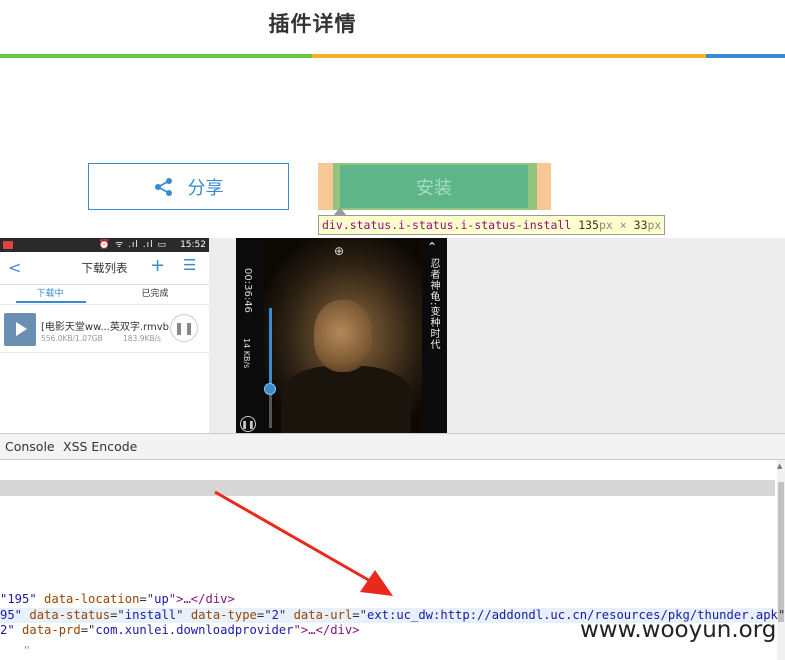 This screenshot has height=660, width=785. Describe the element at coordinates (303, 543) in the screenshot. I see `red-arrow-annotation` at that location.